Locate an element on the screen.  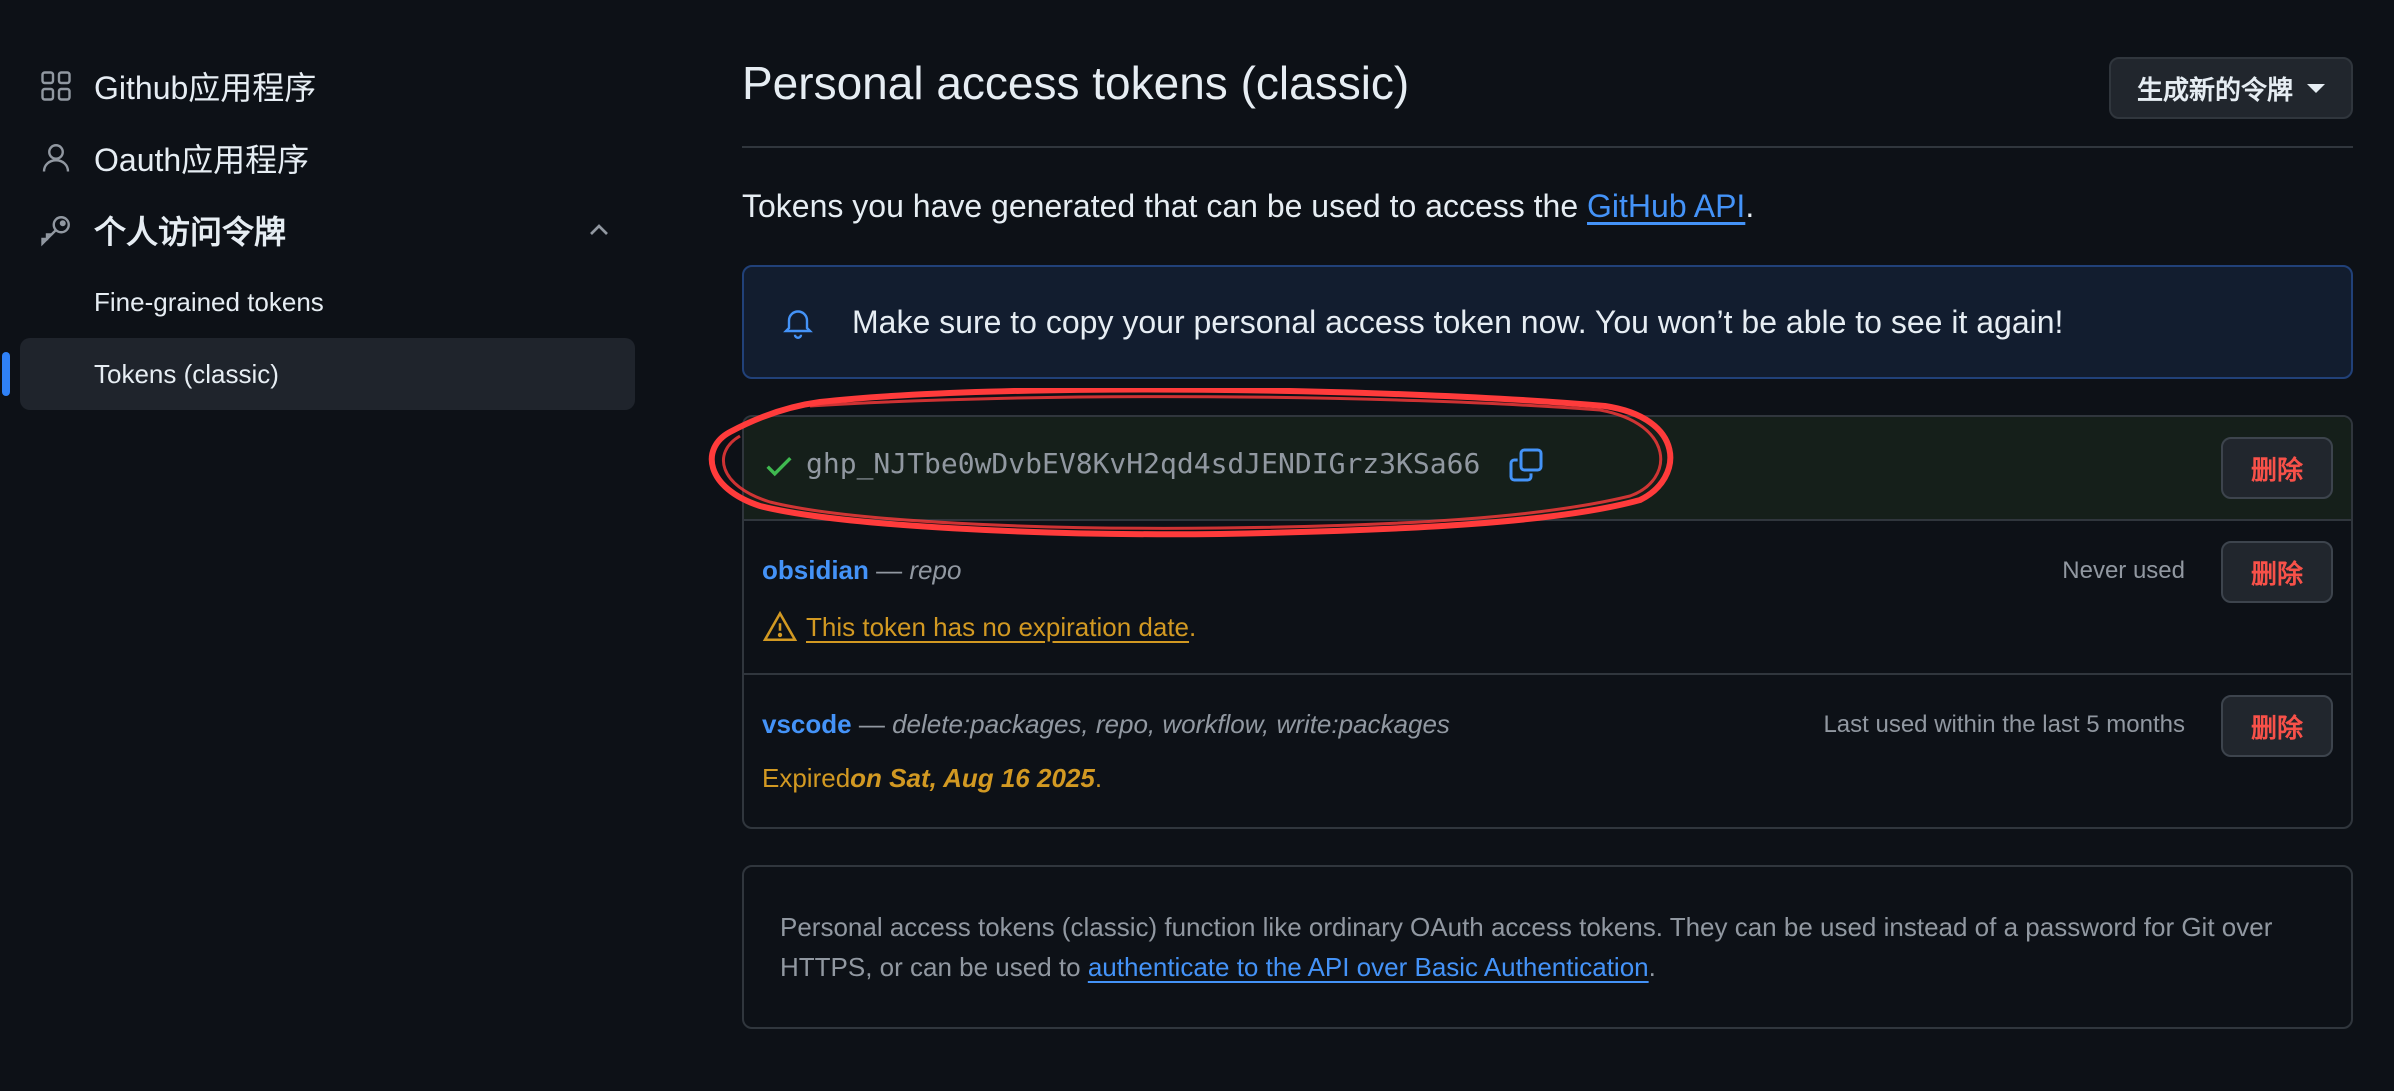
page-title: Personal access tokens (classic) is located at coordinates (1076, 83).